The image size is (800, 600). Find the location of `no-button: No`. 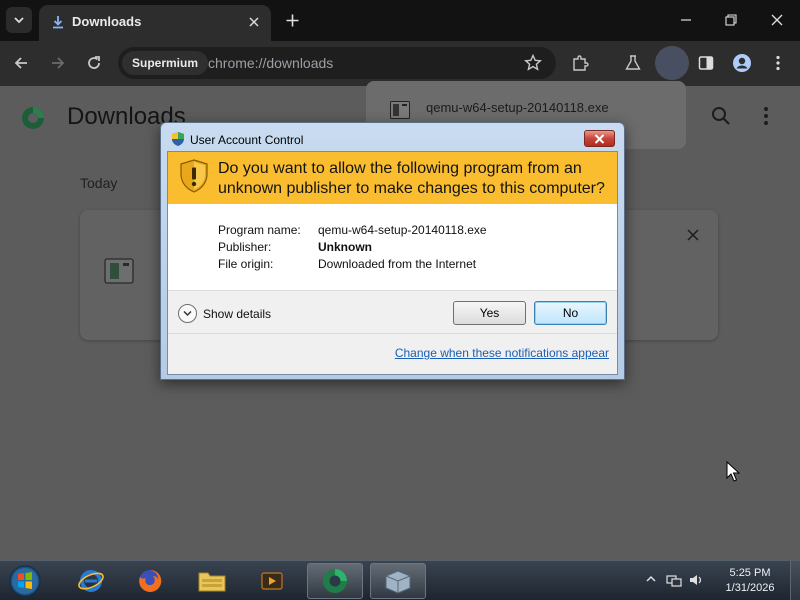

no-button: No is located at coordinates (570, 313).